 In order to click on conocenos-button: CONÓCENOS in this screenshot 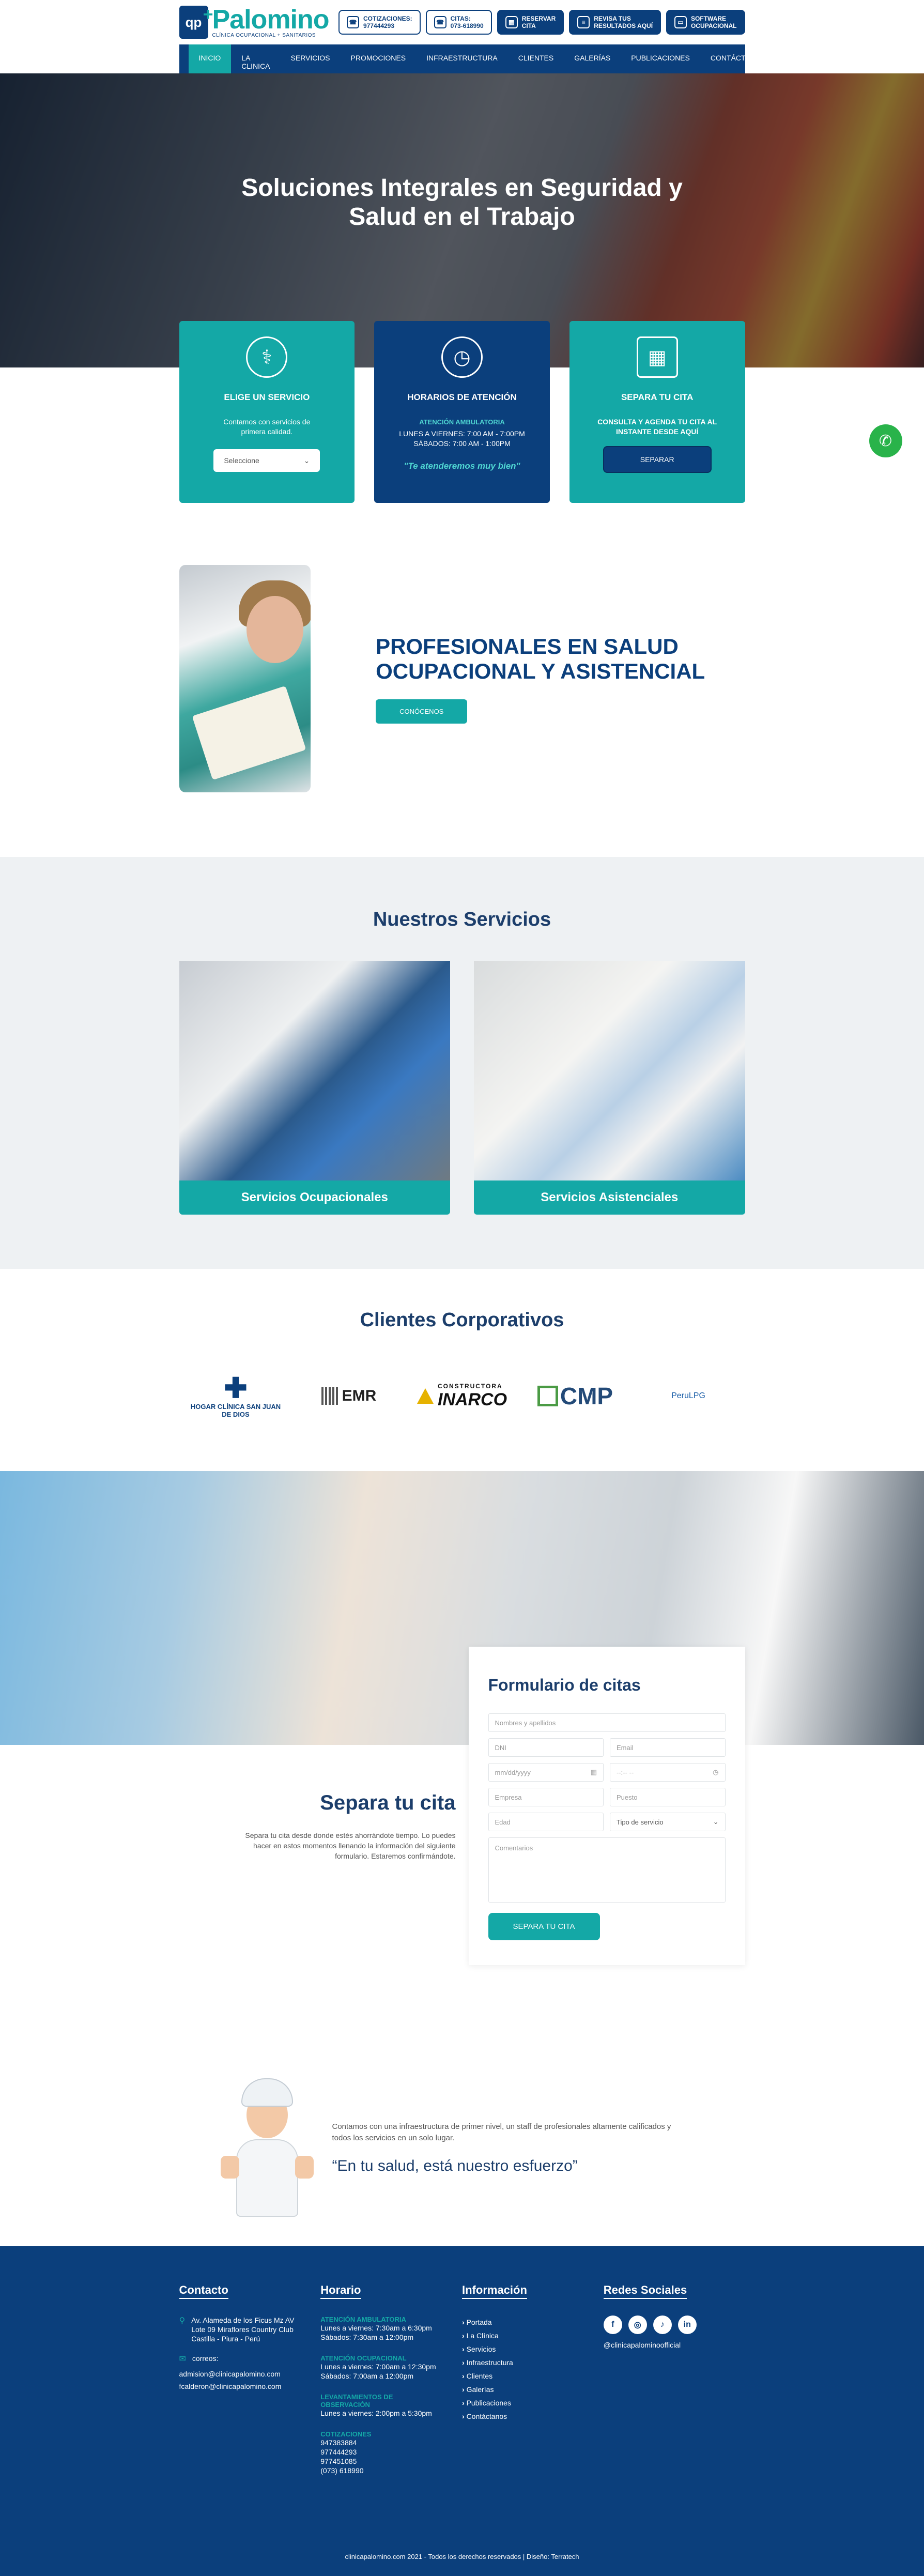, I will do `click(422, 711)`.